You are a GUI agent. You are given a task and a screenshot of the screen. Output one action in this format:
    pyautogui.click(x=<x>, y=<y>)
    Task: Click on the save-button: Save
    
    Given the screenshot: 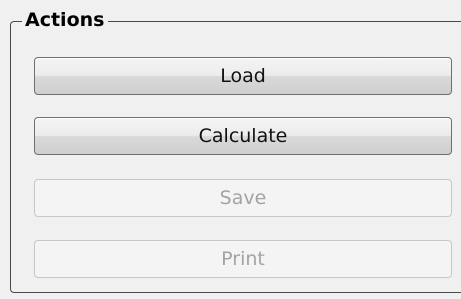 What is the action you would take?
    pyautogui.click(x=243, y=198)
    